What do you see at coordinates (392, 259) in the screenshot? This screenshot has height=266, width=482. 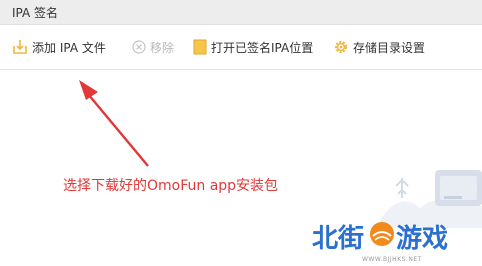 I see `watermark-url: WWW.BJJHKS.NET` at bounding box center [392, 259].